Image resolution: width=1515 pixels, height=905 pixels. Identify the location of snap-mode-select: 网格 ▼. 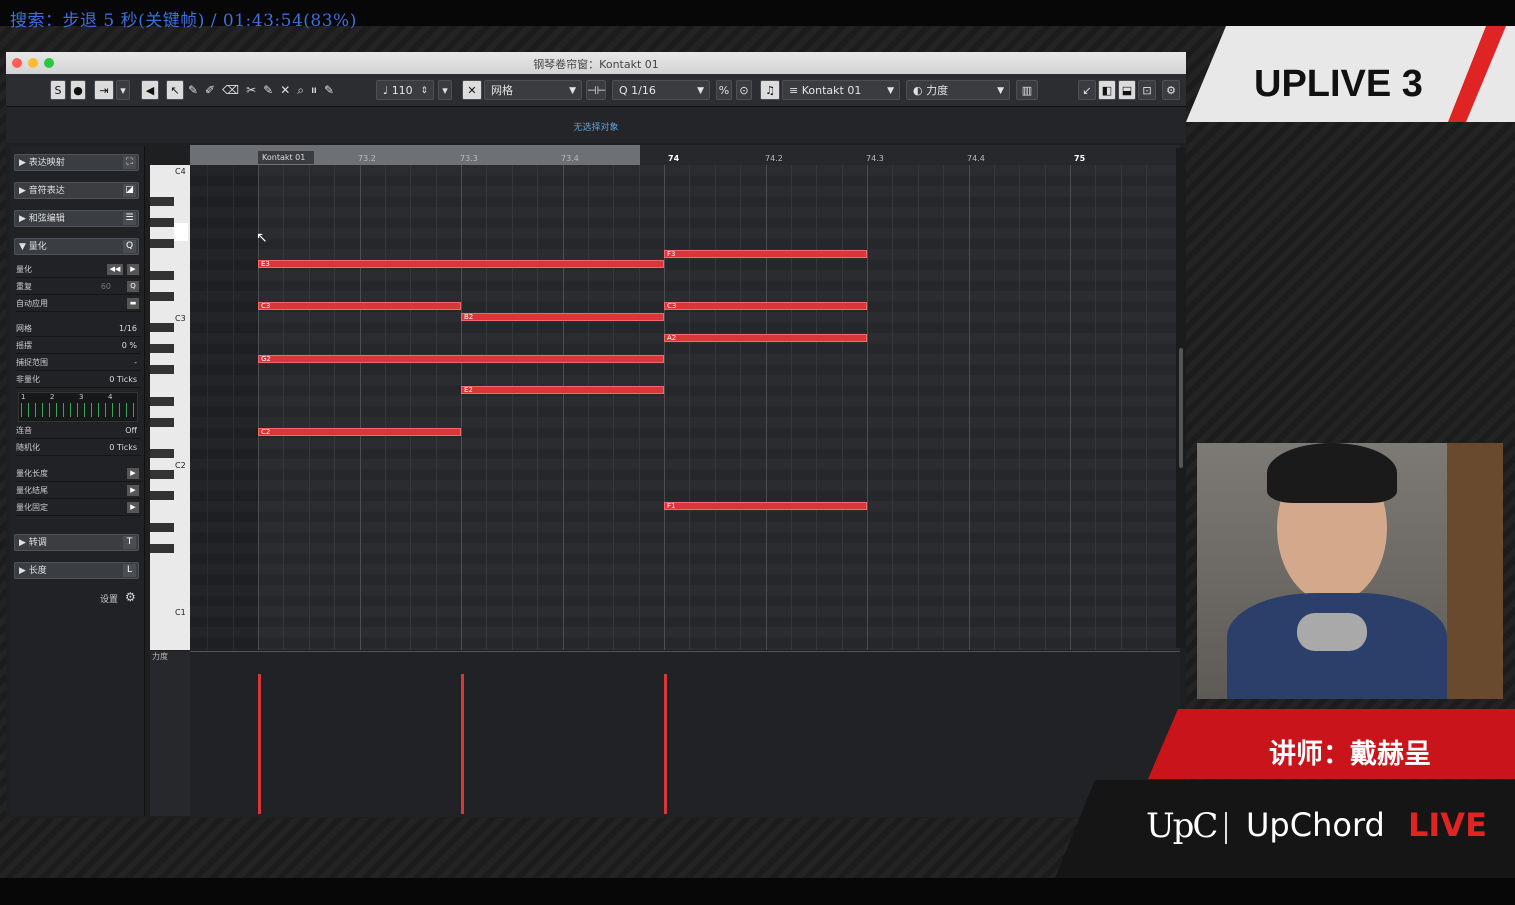
(533, 90).